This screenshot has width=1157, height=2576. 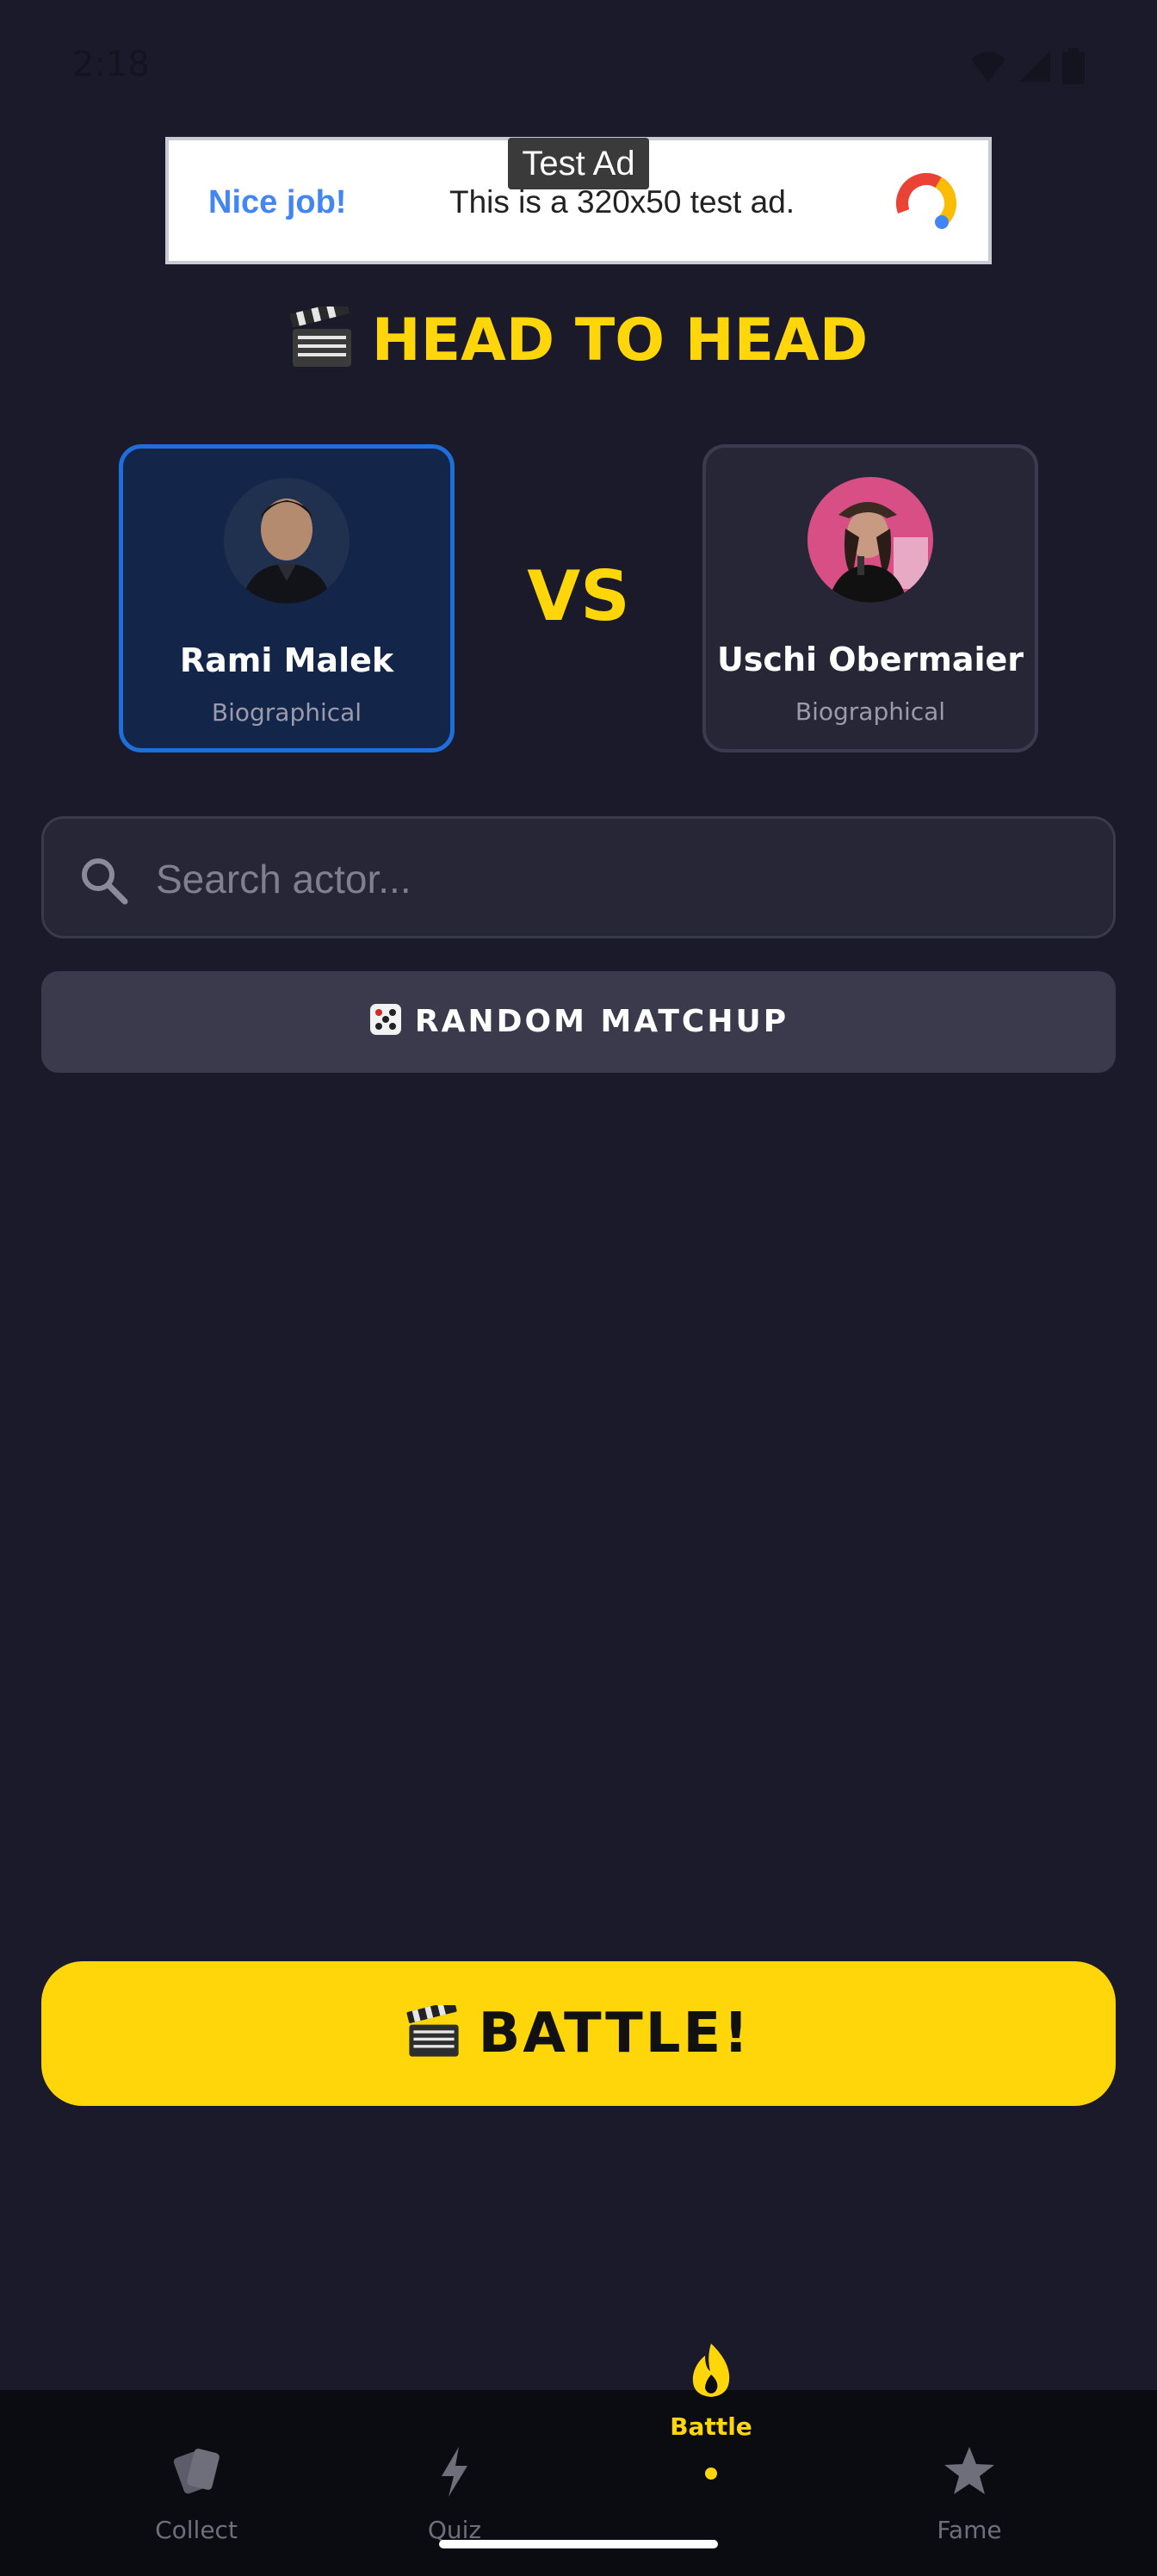 I want to click on vs-label: VS, so click(x=579, y=596).